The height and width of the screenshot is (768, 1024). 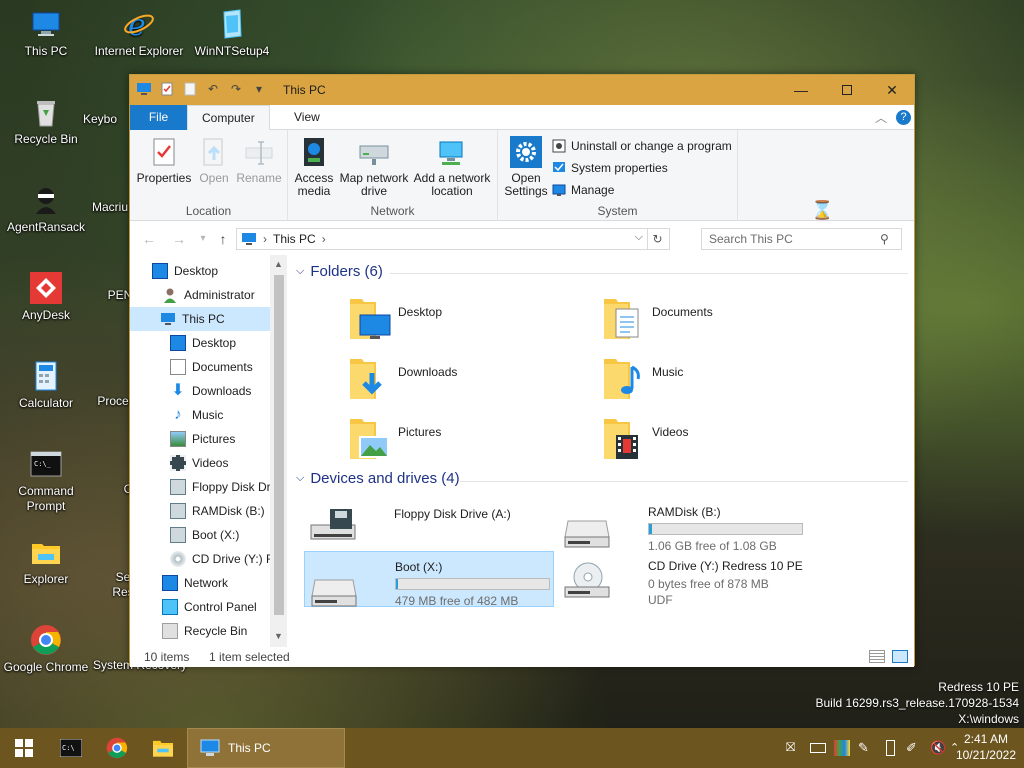 What do you see at coordinates (378, 478) in the screenshot?
I see `drives-section-header: ⌵ Devices and drives (4)` at bounding box center [378, 478].